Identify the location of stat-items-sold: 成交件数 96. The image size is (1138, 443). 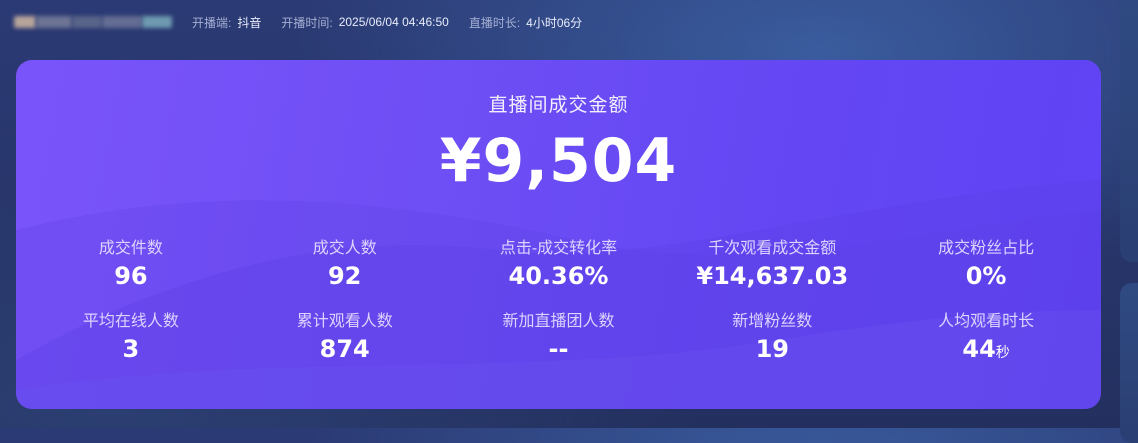
(131, 266).